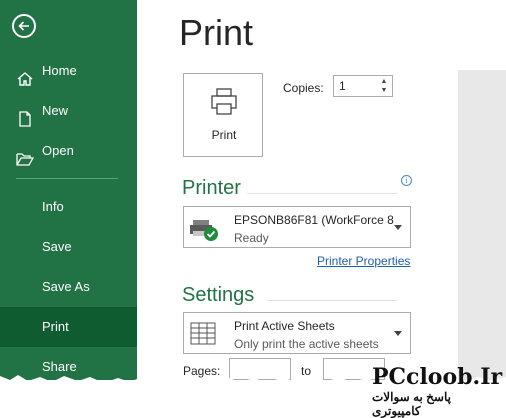 This screenshot has height=418, width=506. Describe the element at coordinates (306, 344) in the screenshot. I see `print-sheets-desc: Only print the active sheets` at that location.